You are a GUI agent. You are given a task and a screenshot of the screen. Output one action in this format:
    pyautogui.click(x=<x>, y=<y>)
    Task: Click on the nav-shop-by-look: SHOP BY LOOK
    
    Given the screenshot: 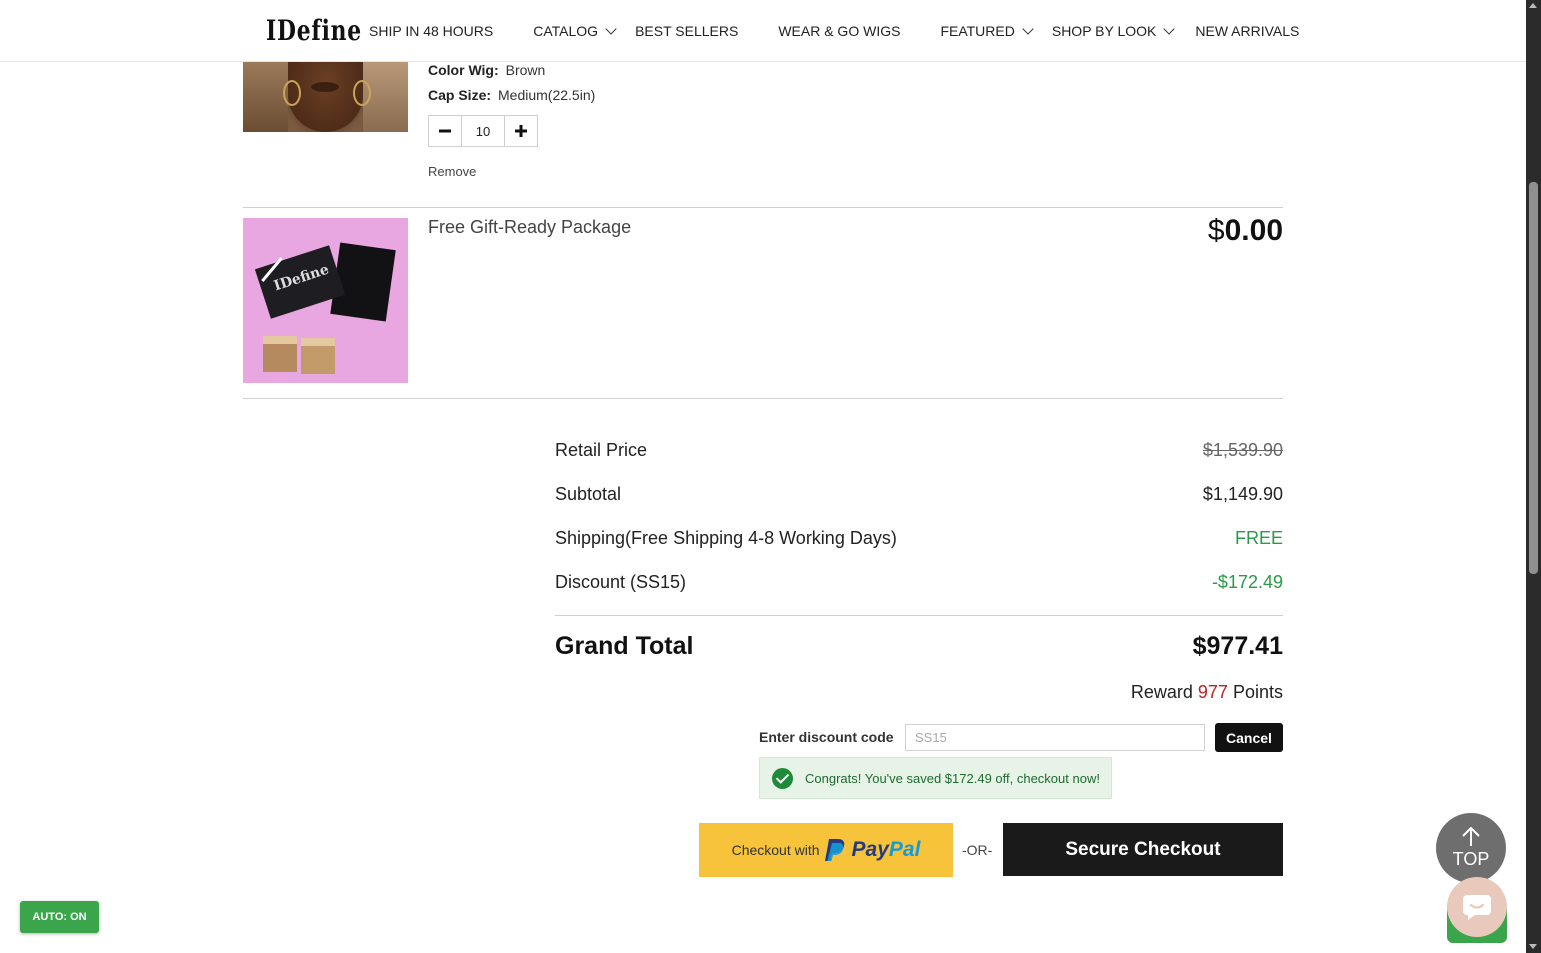 What is the action you would take?
    pyautogui.click(x=1113, y=30)
    